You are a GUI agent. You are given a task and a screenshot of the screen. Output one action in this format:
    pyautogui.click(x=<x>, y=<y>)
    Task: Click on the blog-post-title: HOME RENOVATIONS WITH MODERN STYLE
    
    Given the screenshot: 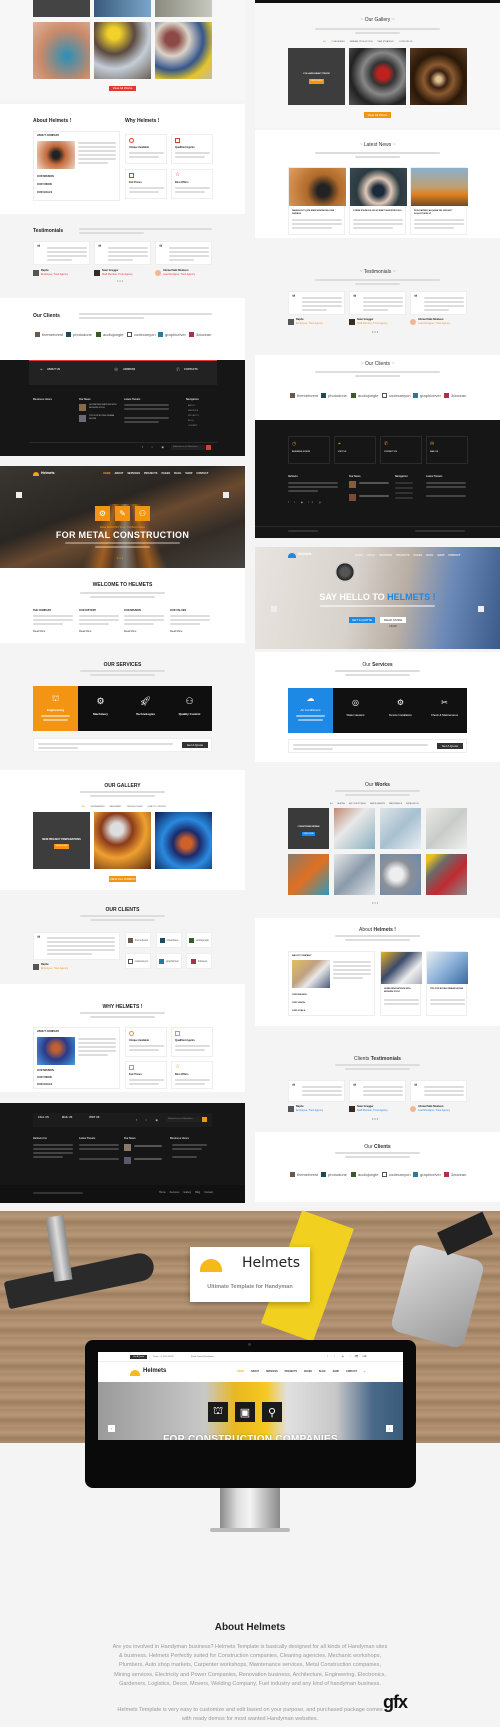 What is the action you would take?
    pyautogui.click(x=402, y=990)
    